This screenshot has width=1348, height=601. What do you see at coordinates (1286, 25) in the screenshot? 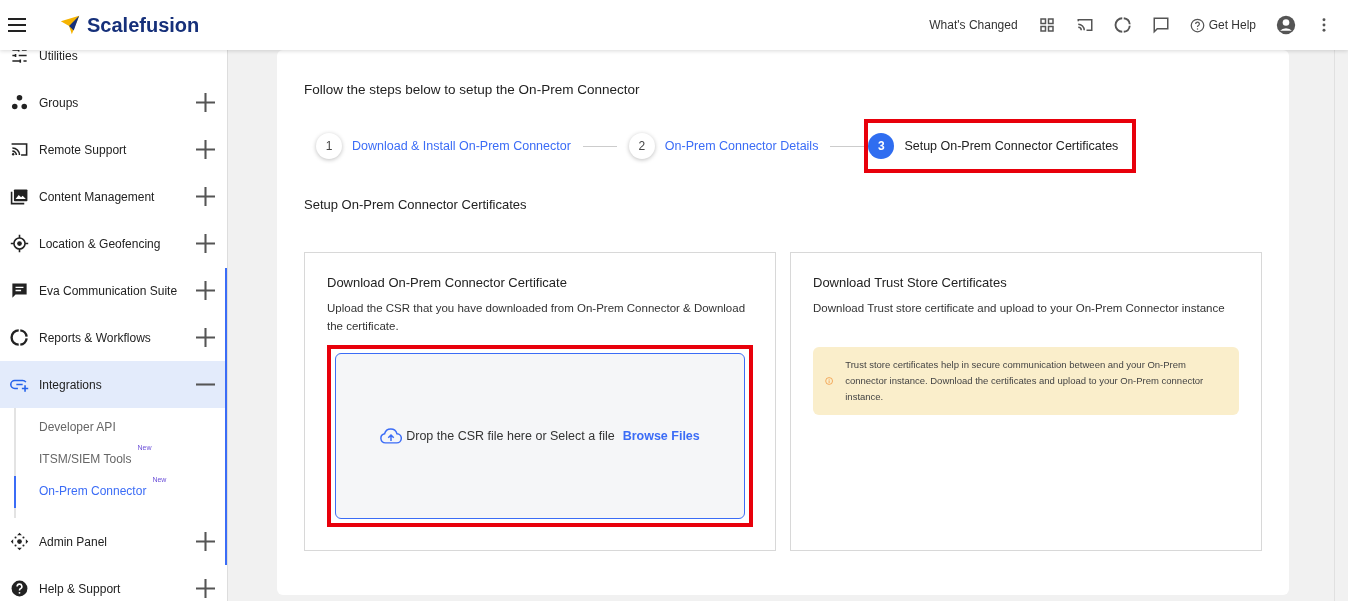
I see `account-icon` at bounding box center [1286, 25].